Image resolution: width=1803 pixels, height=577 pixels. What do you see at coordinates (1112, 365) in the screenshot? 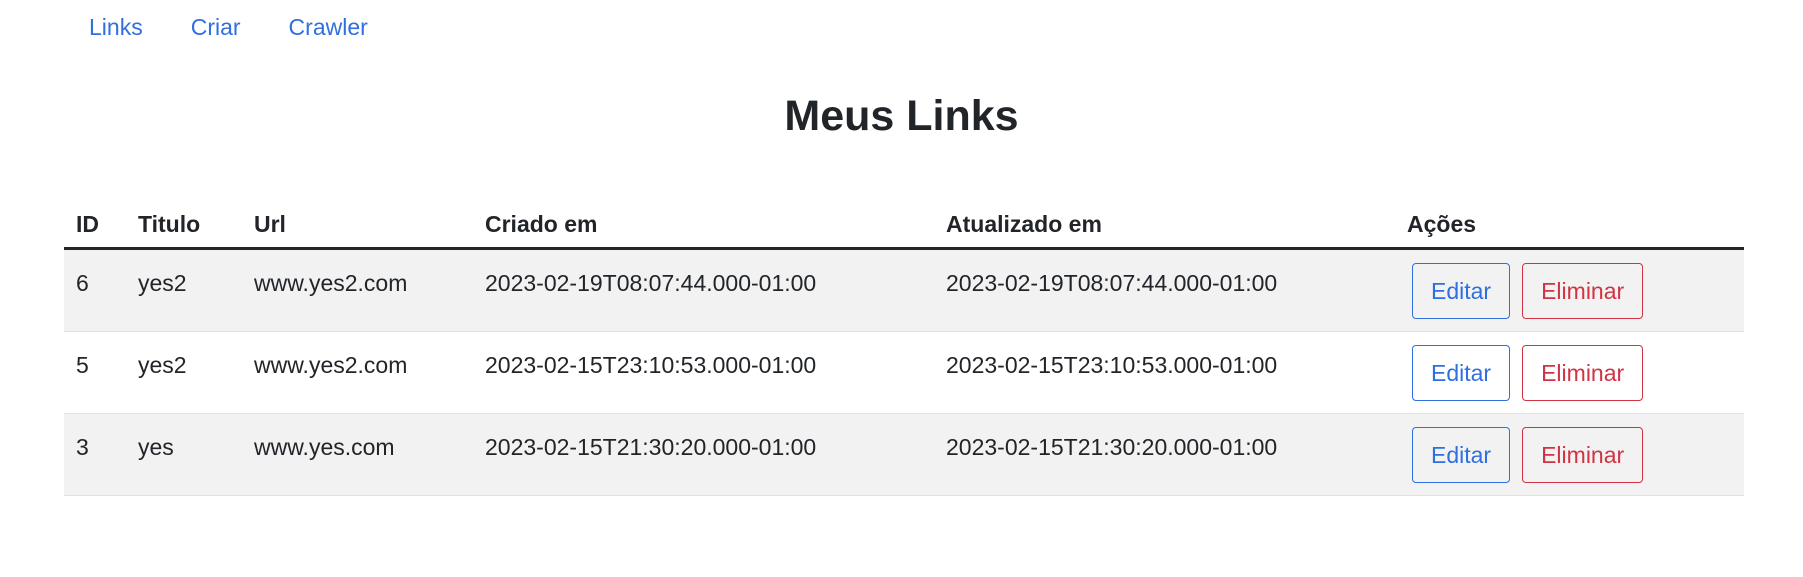
I see `cell-atualizado-text: 2023-02-15T23:10:53.000-01:00` at bounding box center [1112, 365].